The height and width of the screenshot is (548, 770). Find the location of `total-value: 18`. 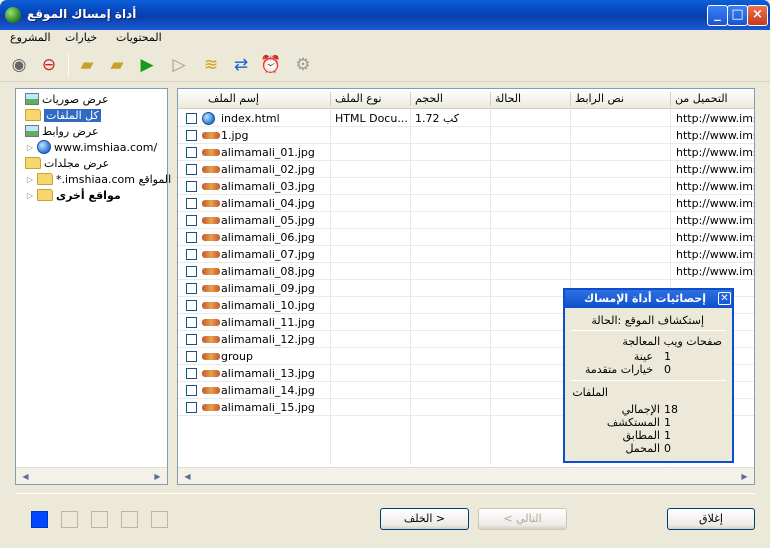

total-value: 18 is located at coordinates (671, 409).